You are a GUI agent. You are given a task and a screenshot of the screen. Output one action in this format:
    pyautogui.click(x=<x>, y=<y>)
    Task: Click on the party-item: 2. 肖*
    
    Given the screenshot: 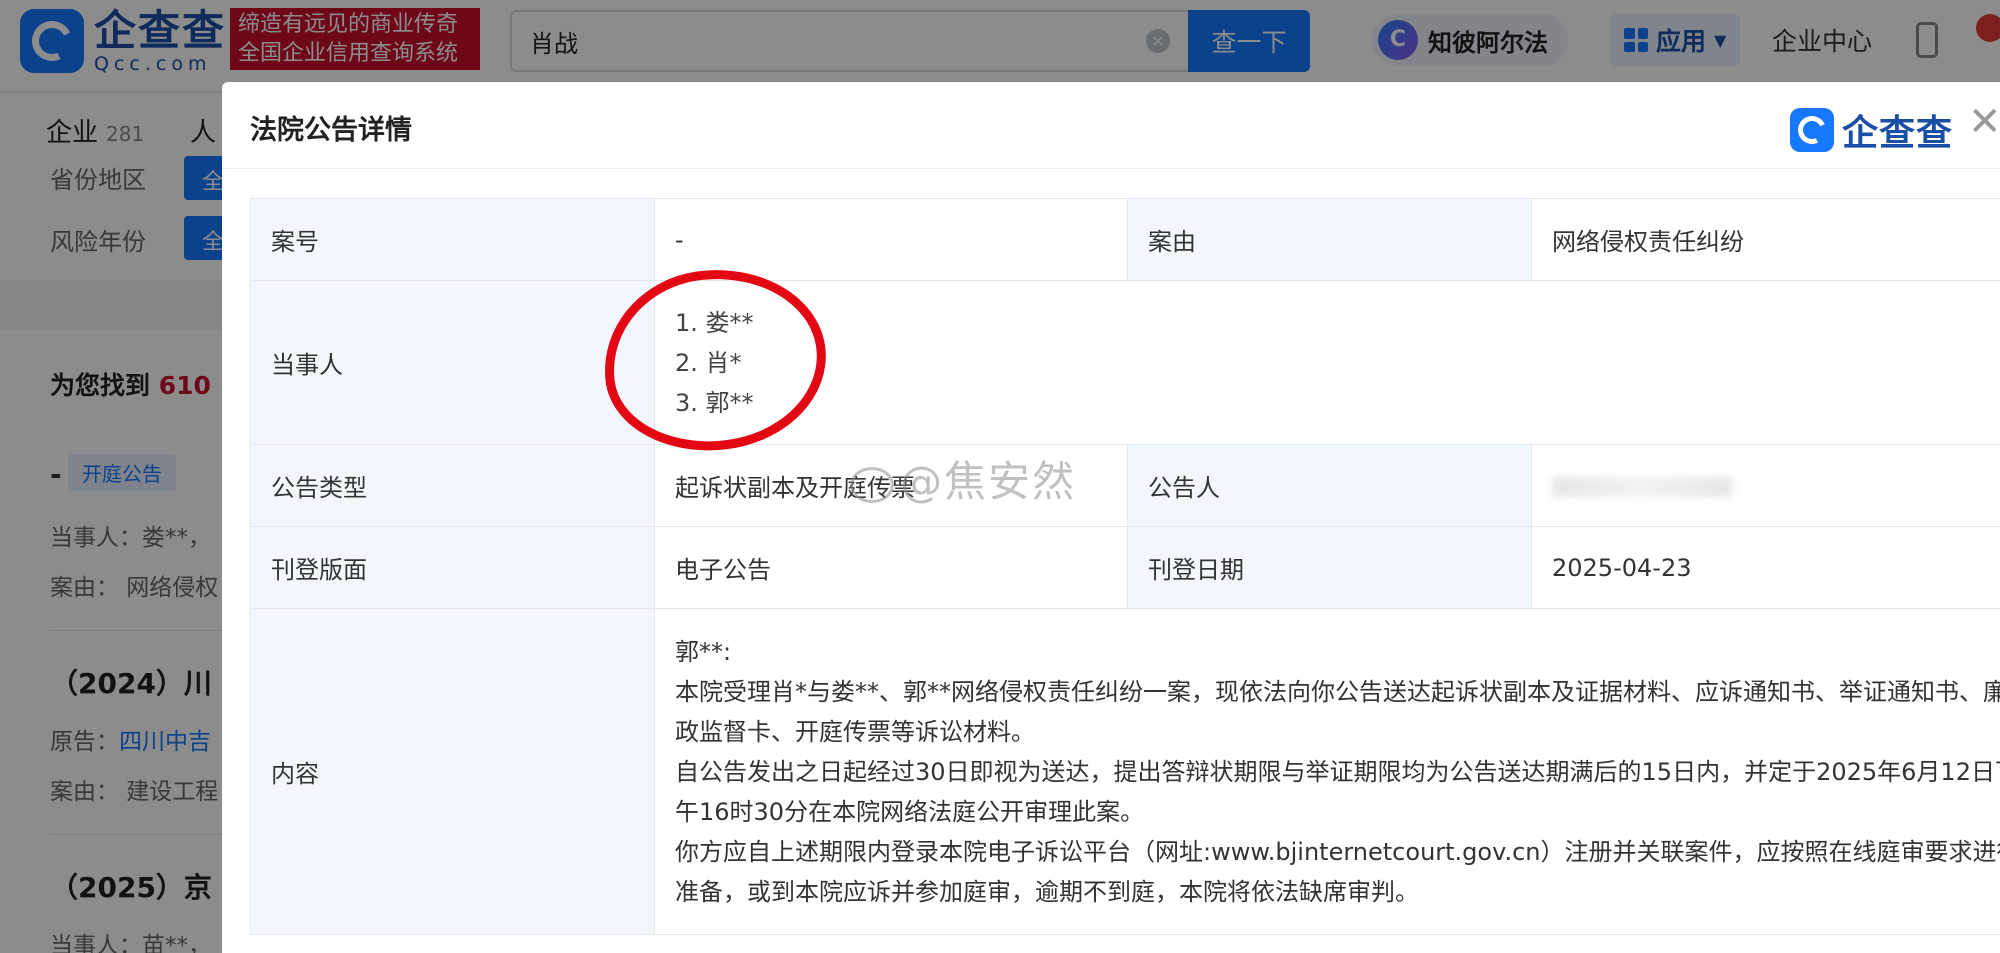 What is the action you would take?
    pyautogui.click(x=708, y=362)
    